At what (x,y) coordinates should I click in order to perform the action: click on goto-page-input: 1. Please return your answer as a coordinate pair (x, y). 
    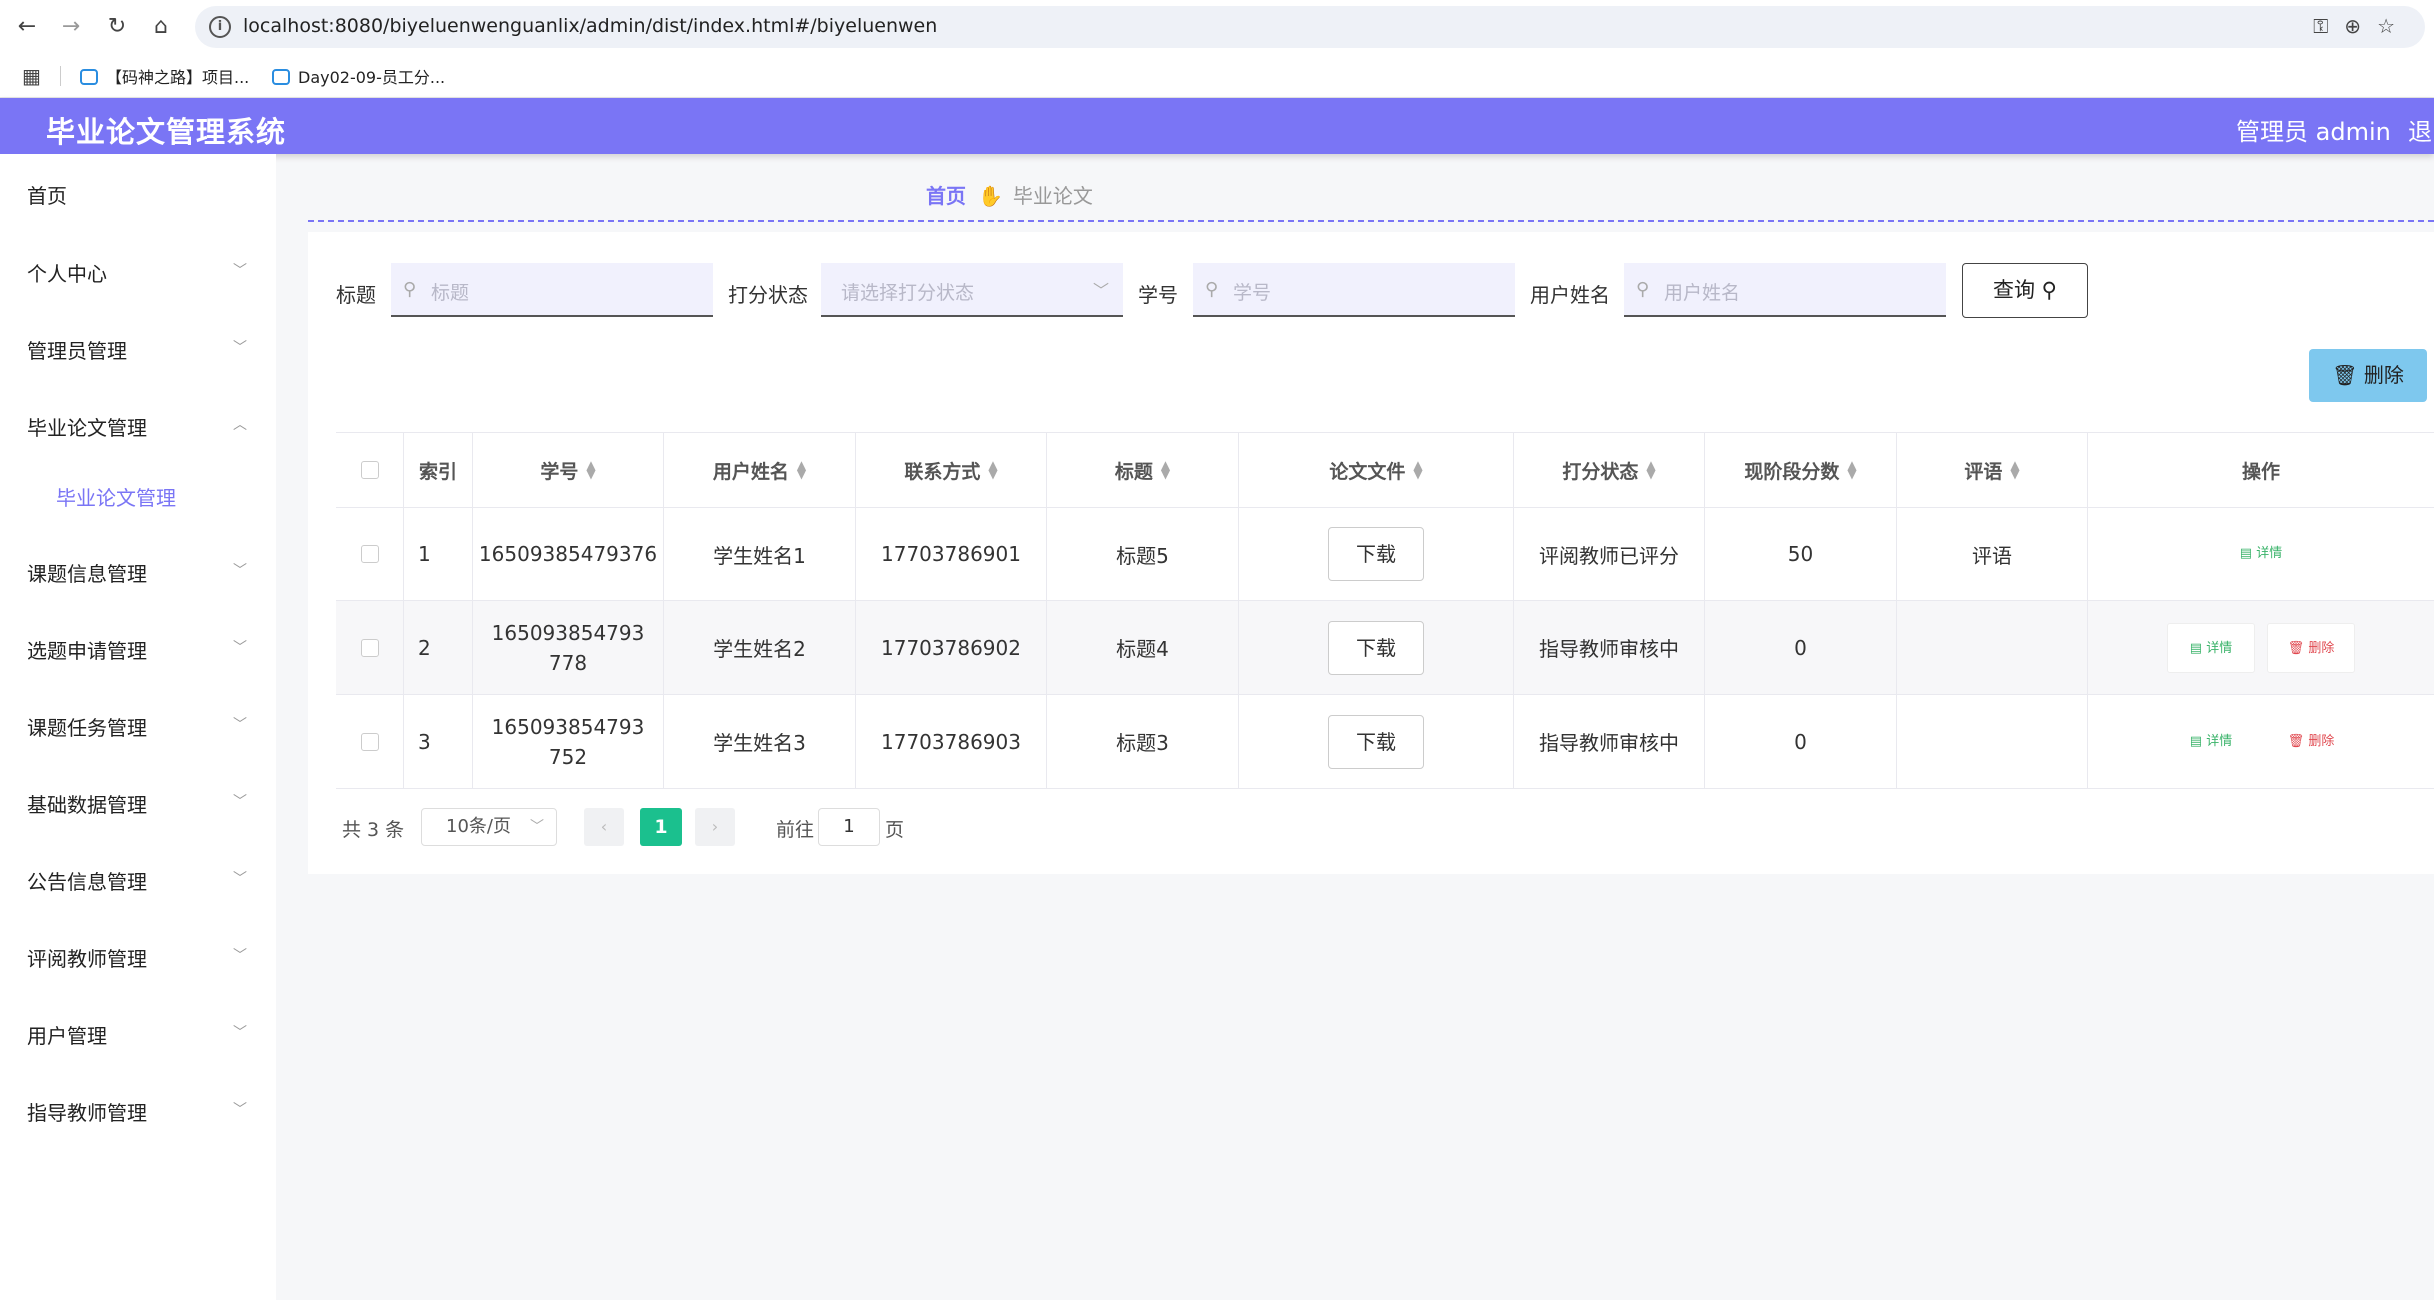
    Looking at the image, I should click on (849, 827).